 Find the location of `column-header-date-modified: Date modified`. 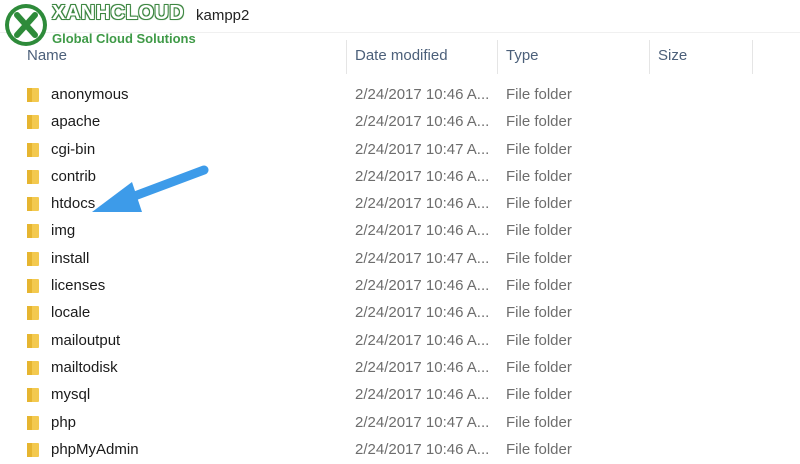

column-header-date-modified: Date modified is located at coordinates (401, 55).